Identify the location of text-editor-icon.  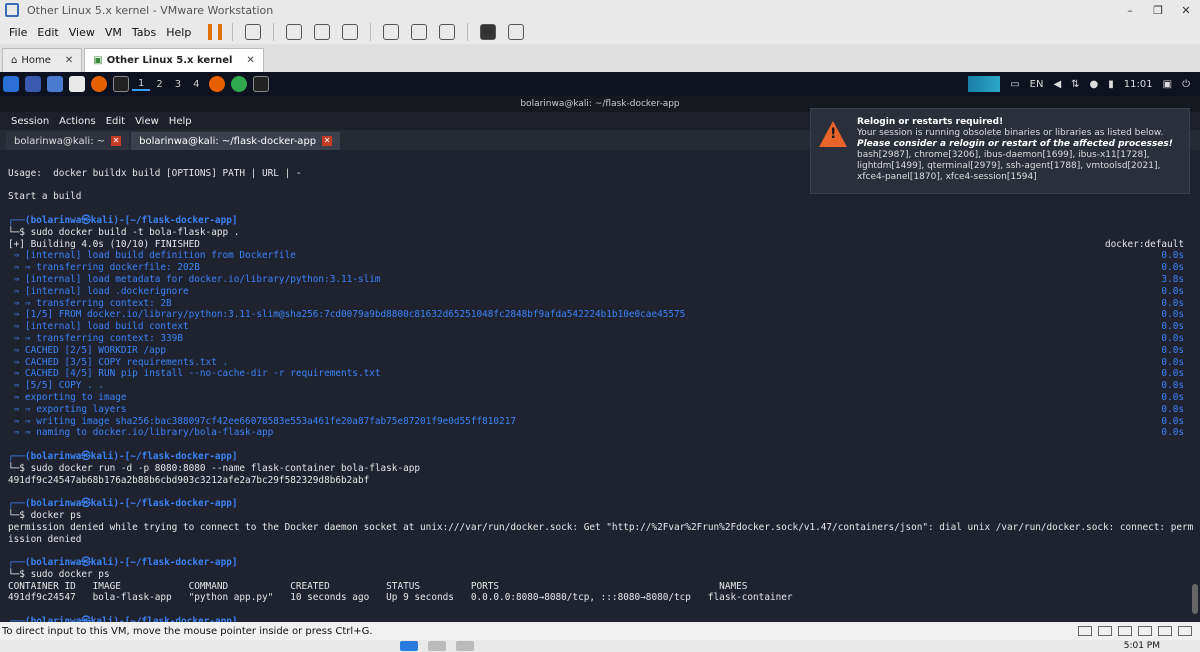
(77, 84).